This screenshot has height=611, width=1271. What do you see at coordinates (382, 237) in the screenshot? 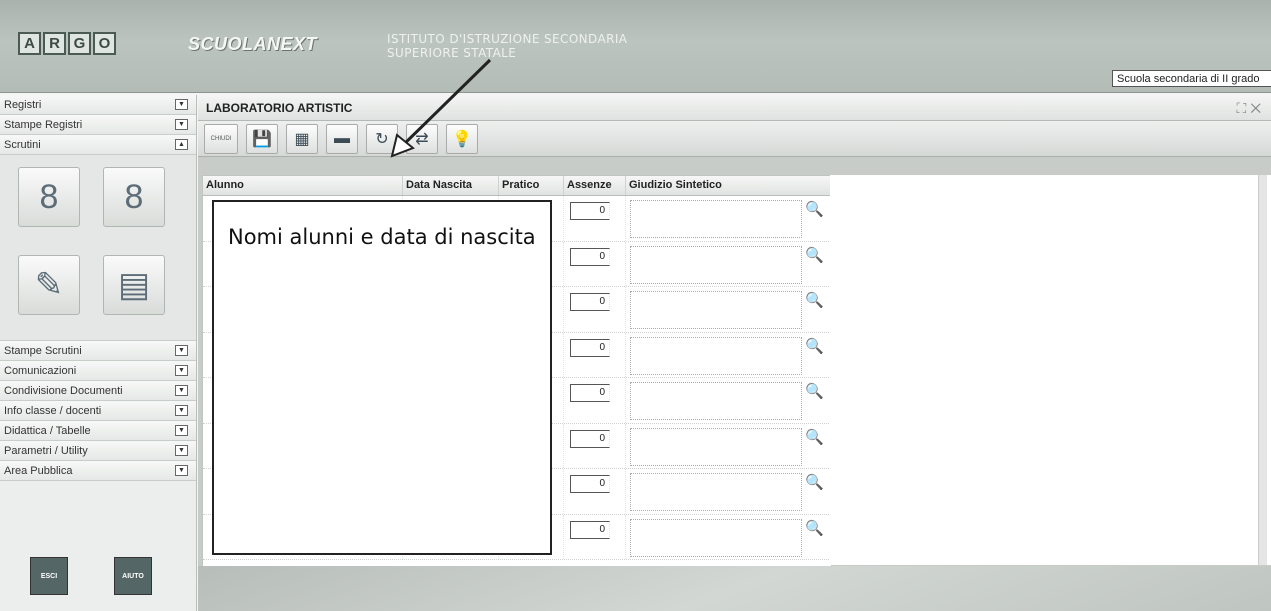
I see `annotation-text: Nomi alunni e data di nascita` at bounding box center [382, 237].